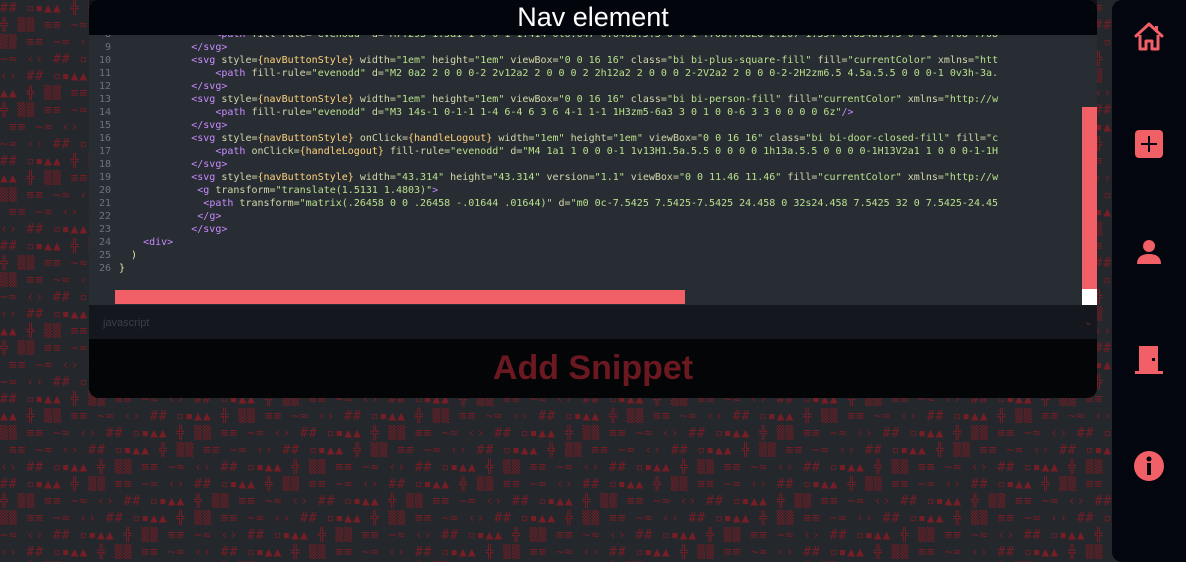 Image resolution: width=1186 pixels, height=562 pixels. Describe the element at coordinates (104, 73) in the screenshot. I see `line-number: 11` at that location.